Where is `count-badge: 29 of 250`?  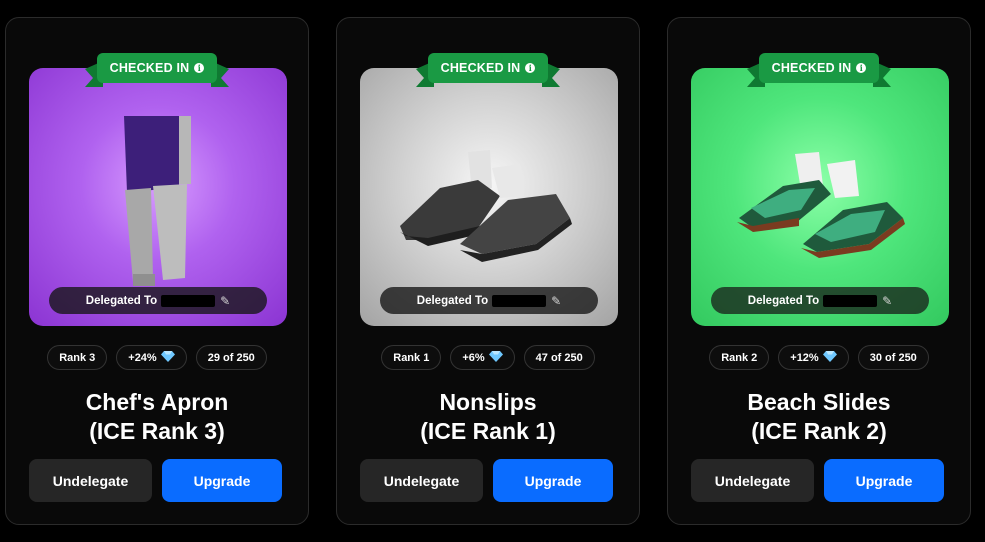
count-badge: 29 of 250 is located at coordinates (231, 357).